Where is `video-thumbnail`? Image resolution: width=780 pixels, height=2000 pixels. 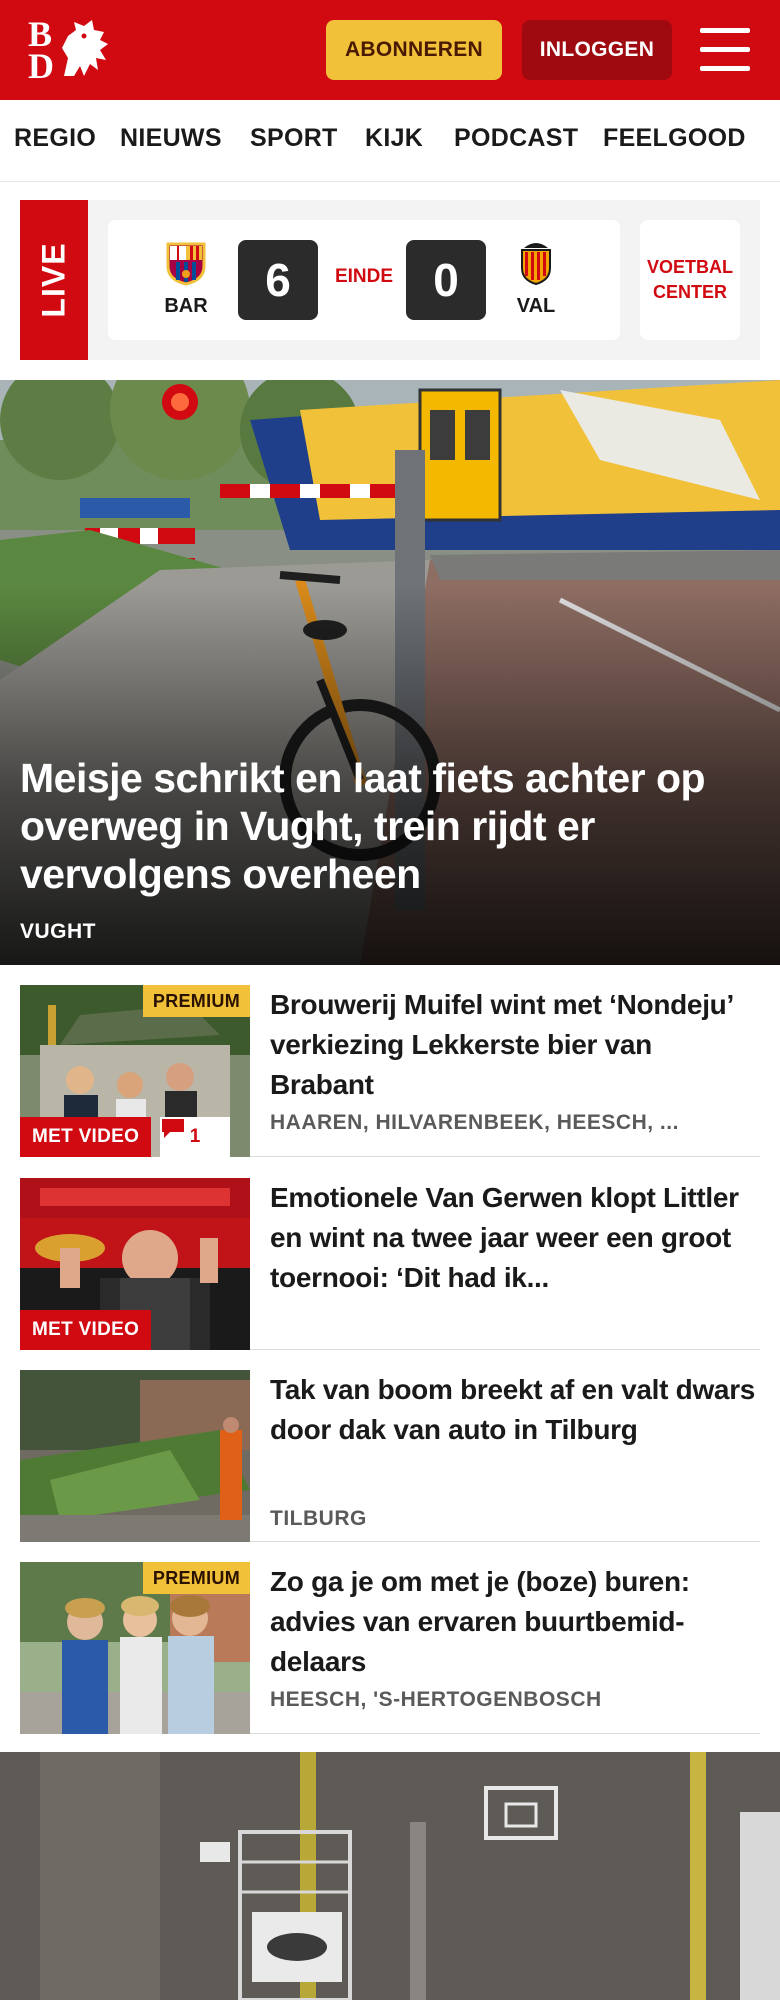
video-thumbnail is located at coordinates (390, 1876).